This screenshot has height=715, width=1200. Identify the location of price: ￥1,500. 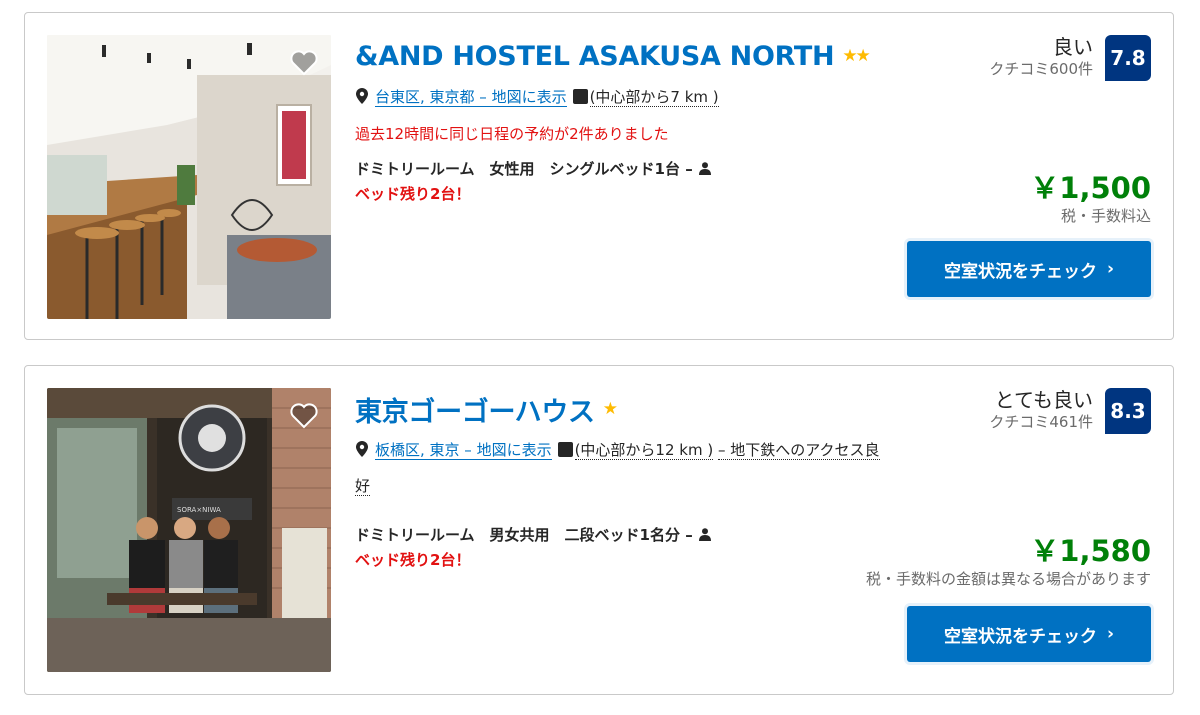
(1090, 188).